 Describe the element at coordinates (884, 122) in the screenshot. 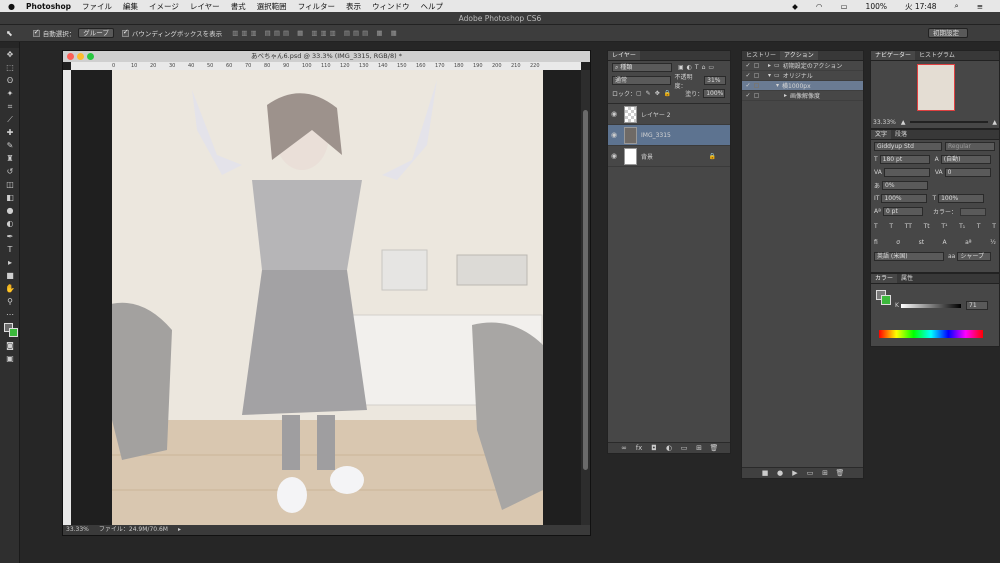

I see `navigator-zoom: 33.33%` at that location.